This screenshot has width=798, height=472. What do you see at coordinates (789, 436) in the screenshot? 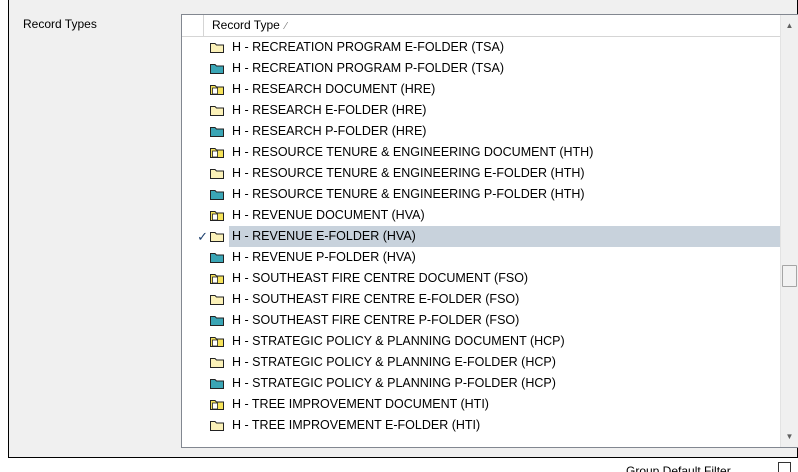
I see `scroll-down-arrow-icon: ▼` at bounding box center [789, 436].